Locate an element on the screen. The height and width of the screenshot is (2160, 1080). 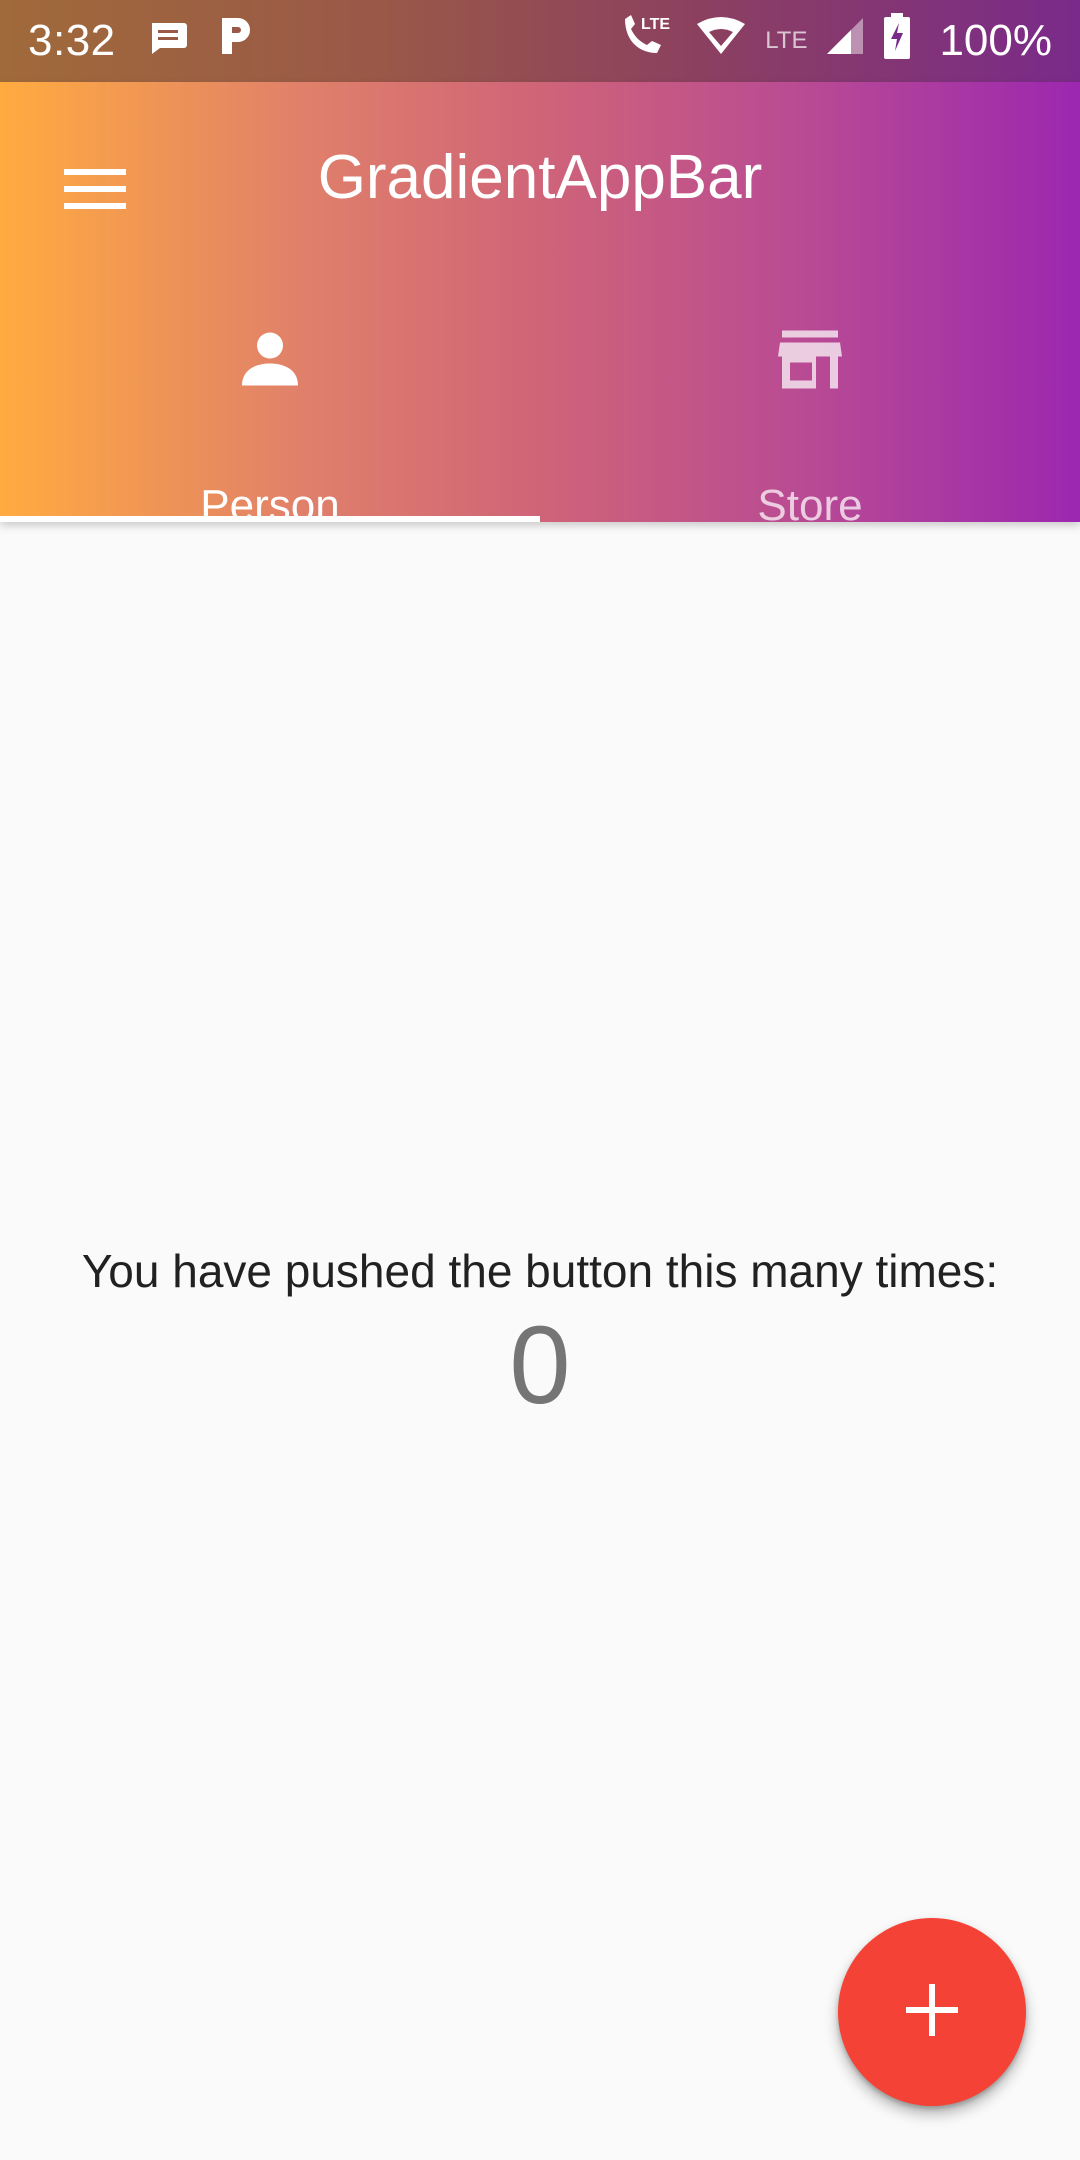
toolbar: GradientAppBar is located at coordinates (540, 179).